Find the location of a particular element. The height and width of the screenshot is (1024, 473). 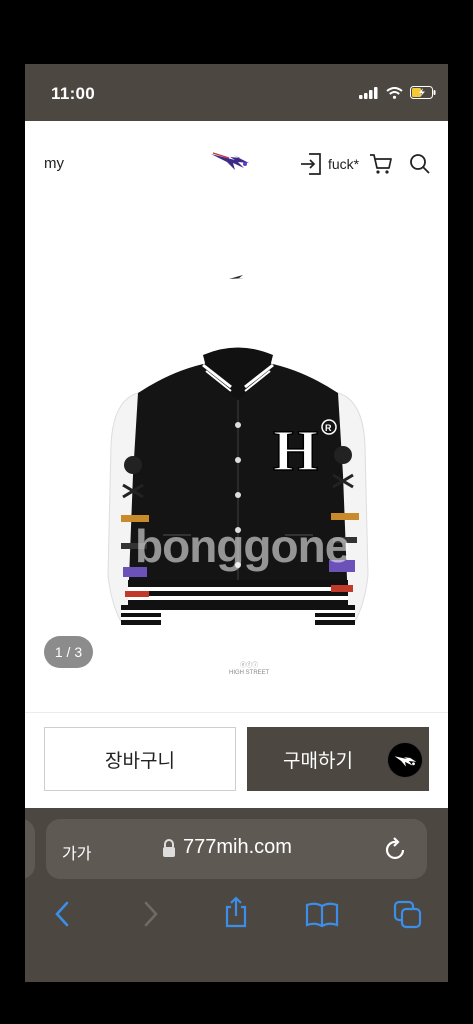

url-text: 777mih.com is located at coordinates (237, 847).